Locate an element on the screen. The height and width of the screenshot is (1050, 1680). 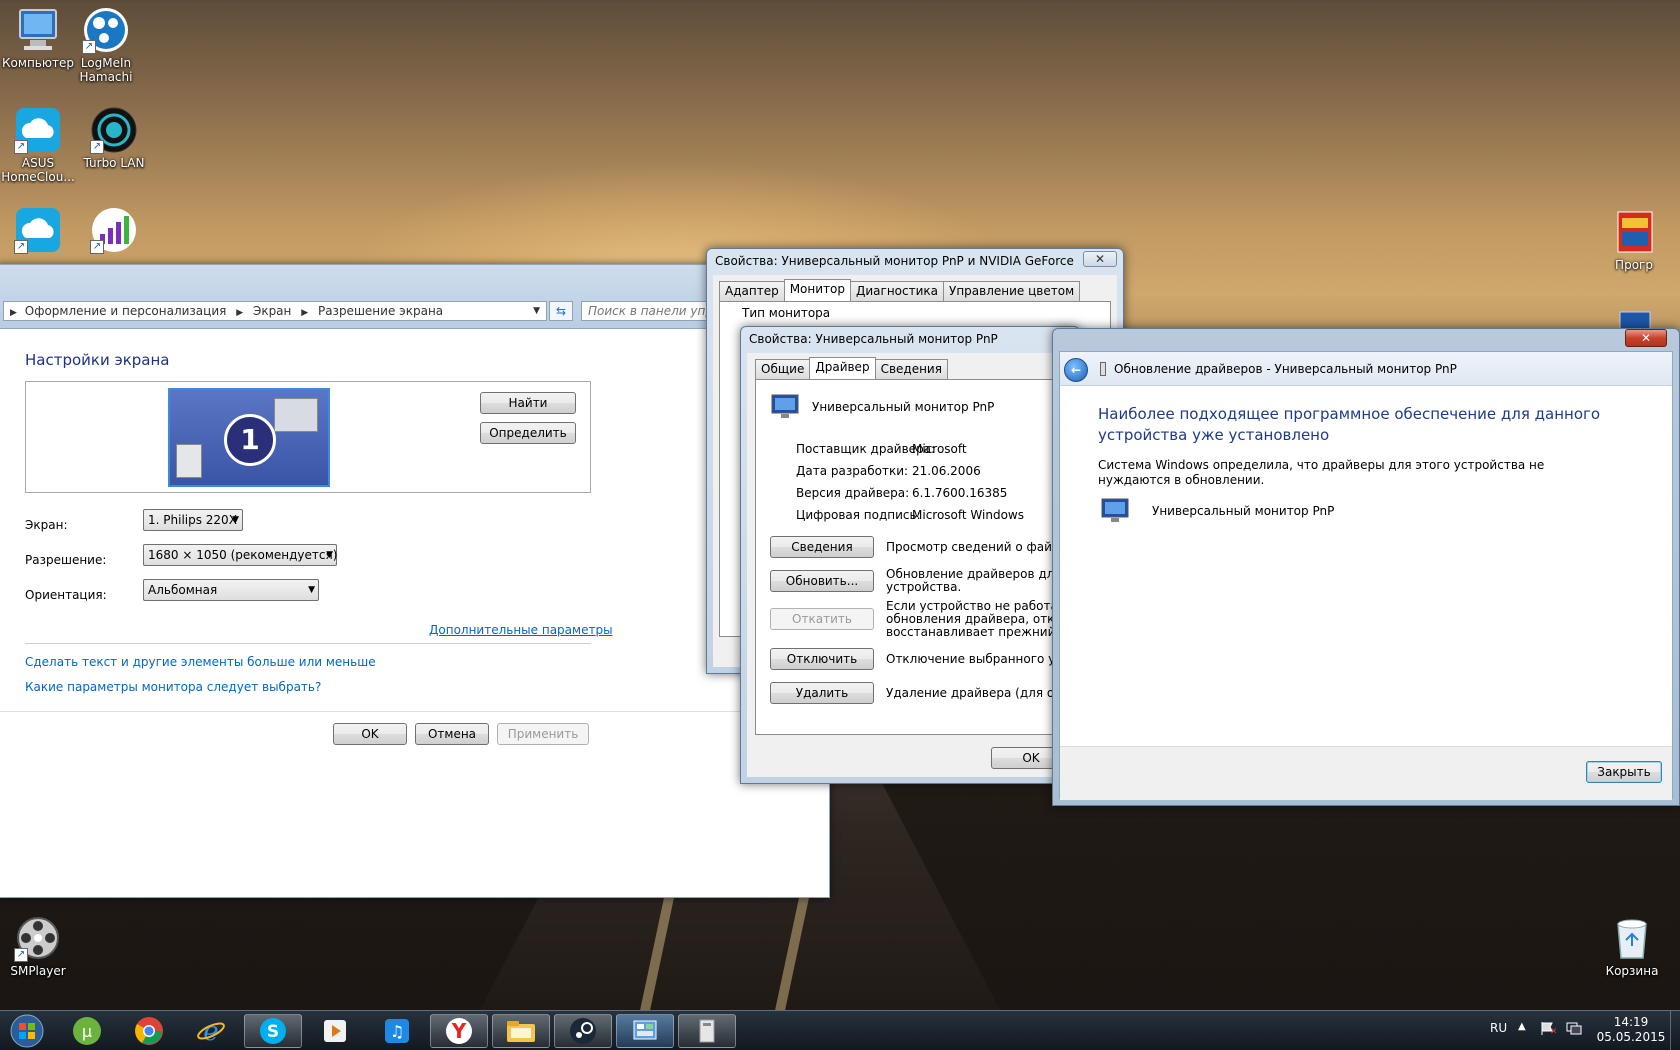
disable-device-button: Отключить is located at coordinates (822, 659).